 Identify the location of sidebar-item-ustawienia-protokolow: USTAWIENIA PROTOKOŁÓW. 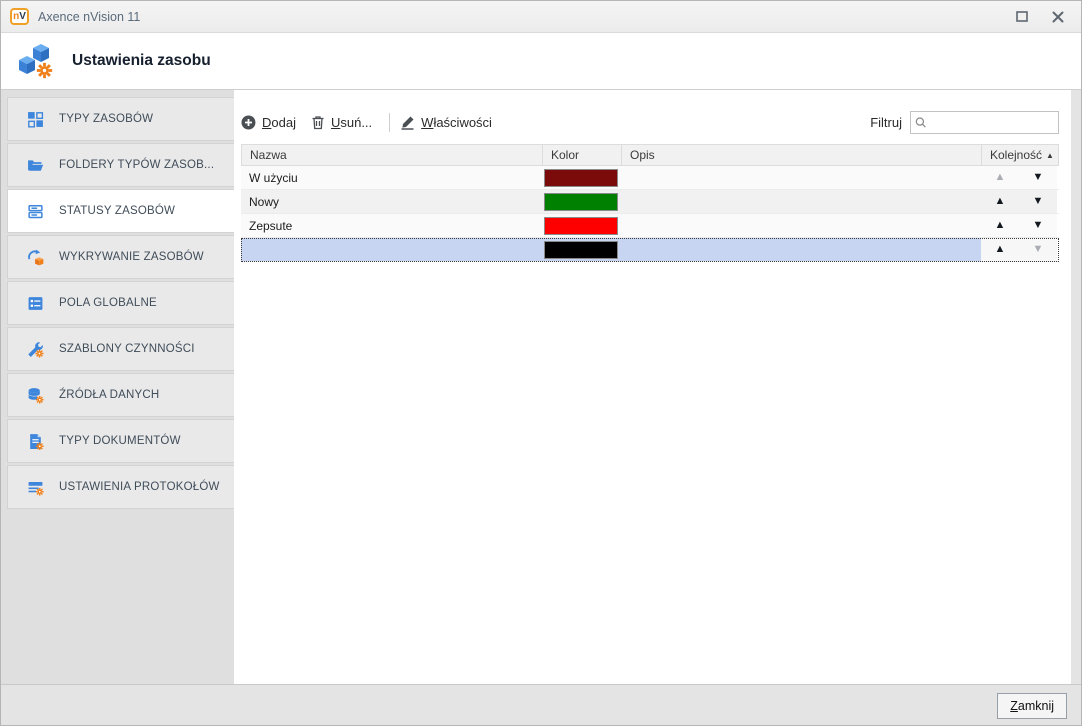
(120, 487).